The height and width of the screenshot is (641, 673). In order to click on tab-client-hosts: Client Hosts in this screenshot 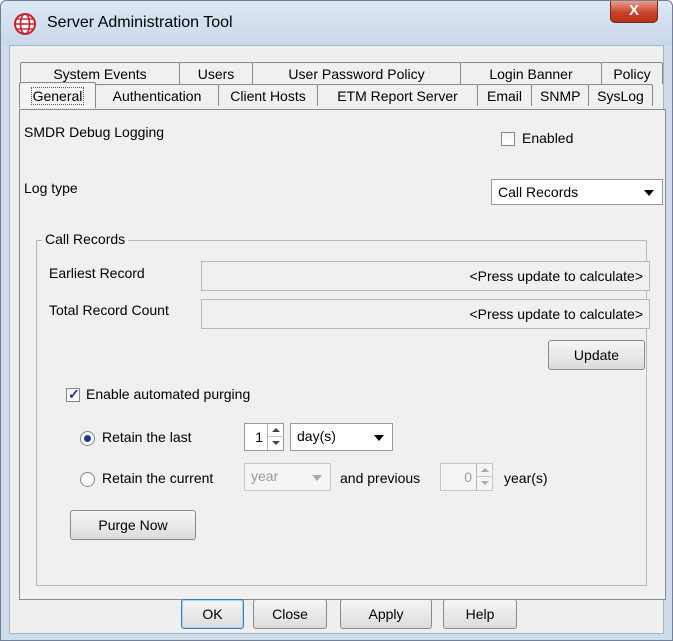, I will do `click(268, 95)`.